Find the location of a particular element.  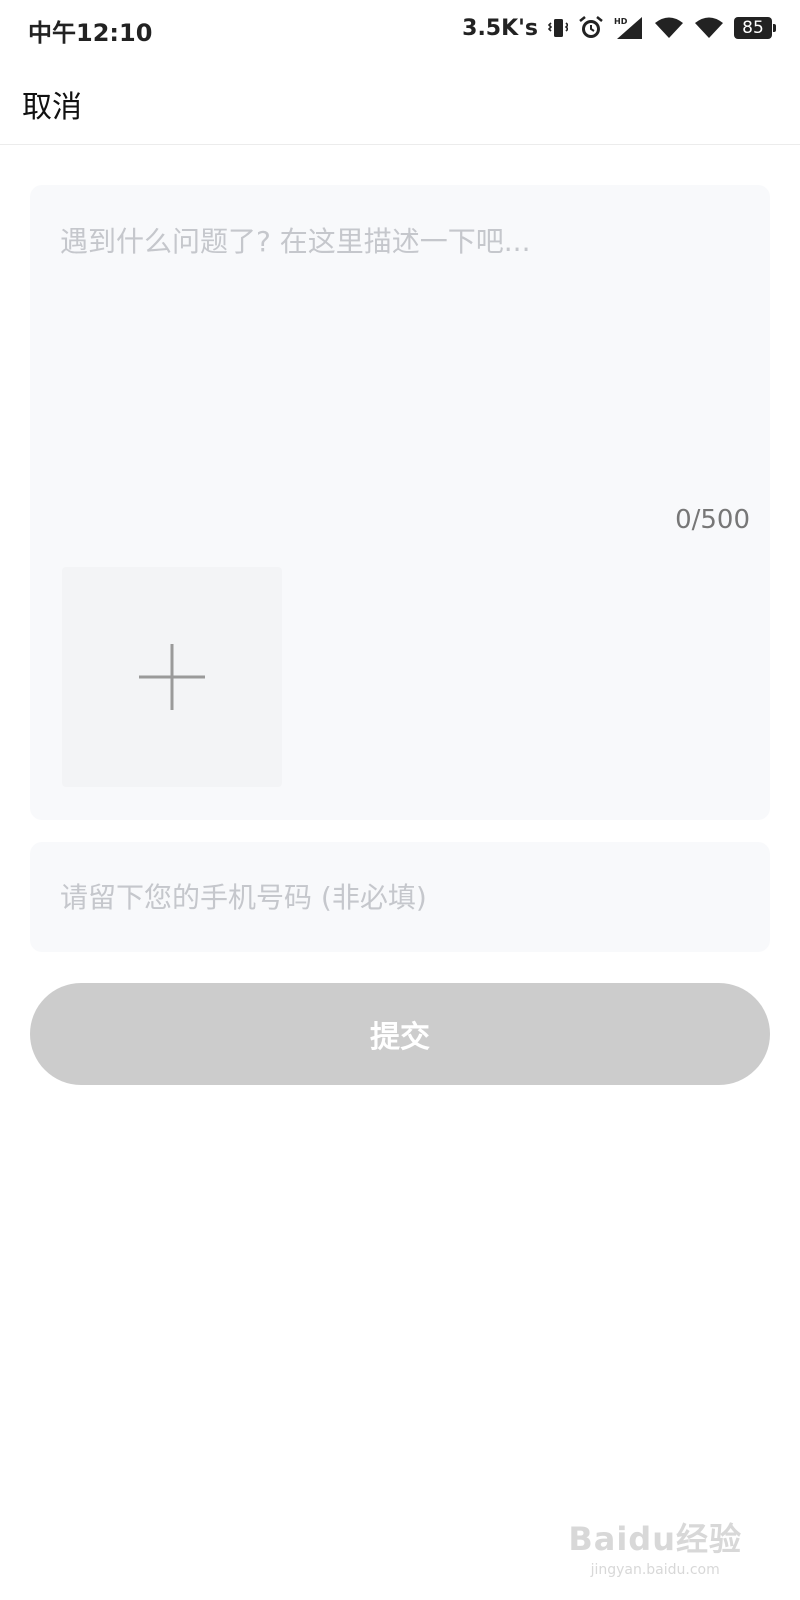

watermark-logo: Baidu经验 is located at coordinates (655, 1539).